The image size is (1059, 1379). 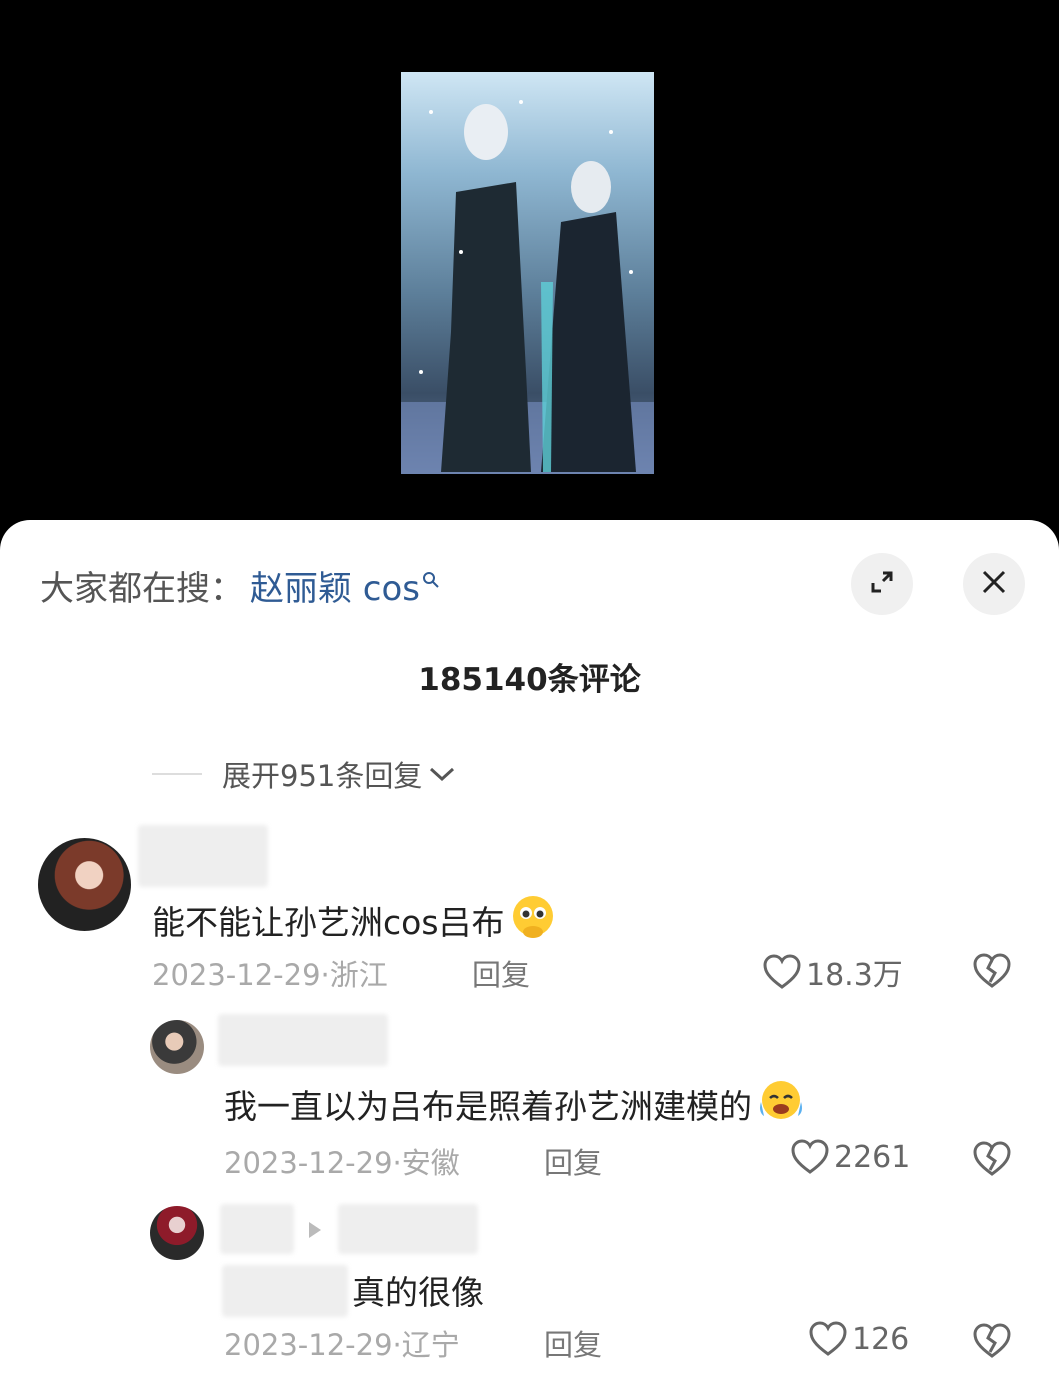 I want to click on pleading-face-emoji, so click(x=533, y=920).